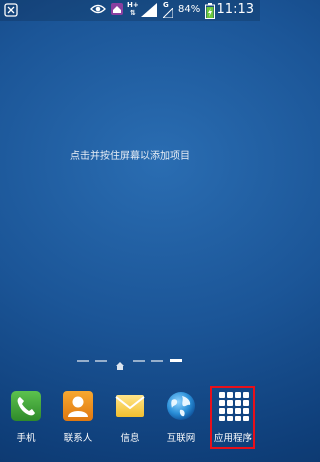  Describe the element at coordinates (181, 438) in the screenshot. I see `app-label: 互联网` at that location.